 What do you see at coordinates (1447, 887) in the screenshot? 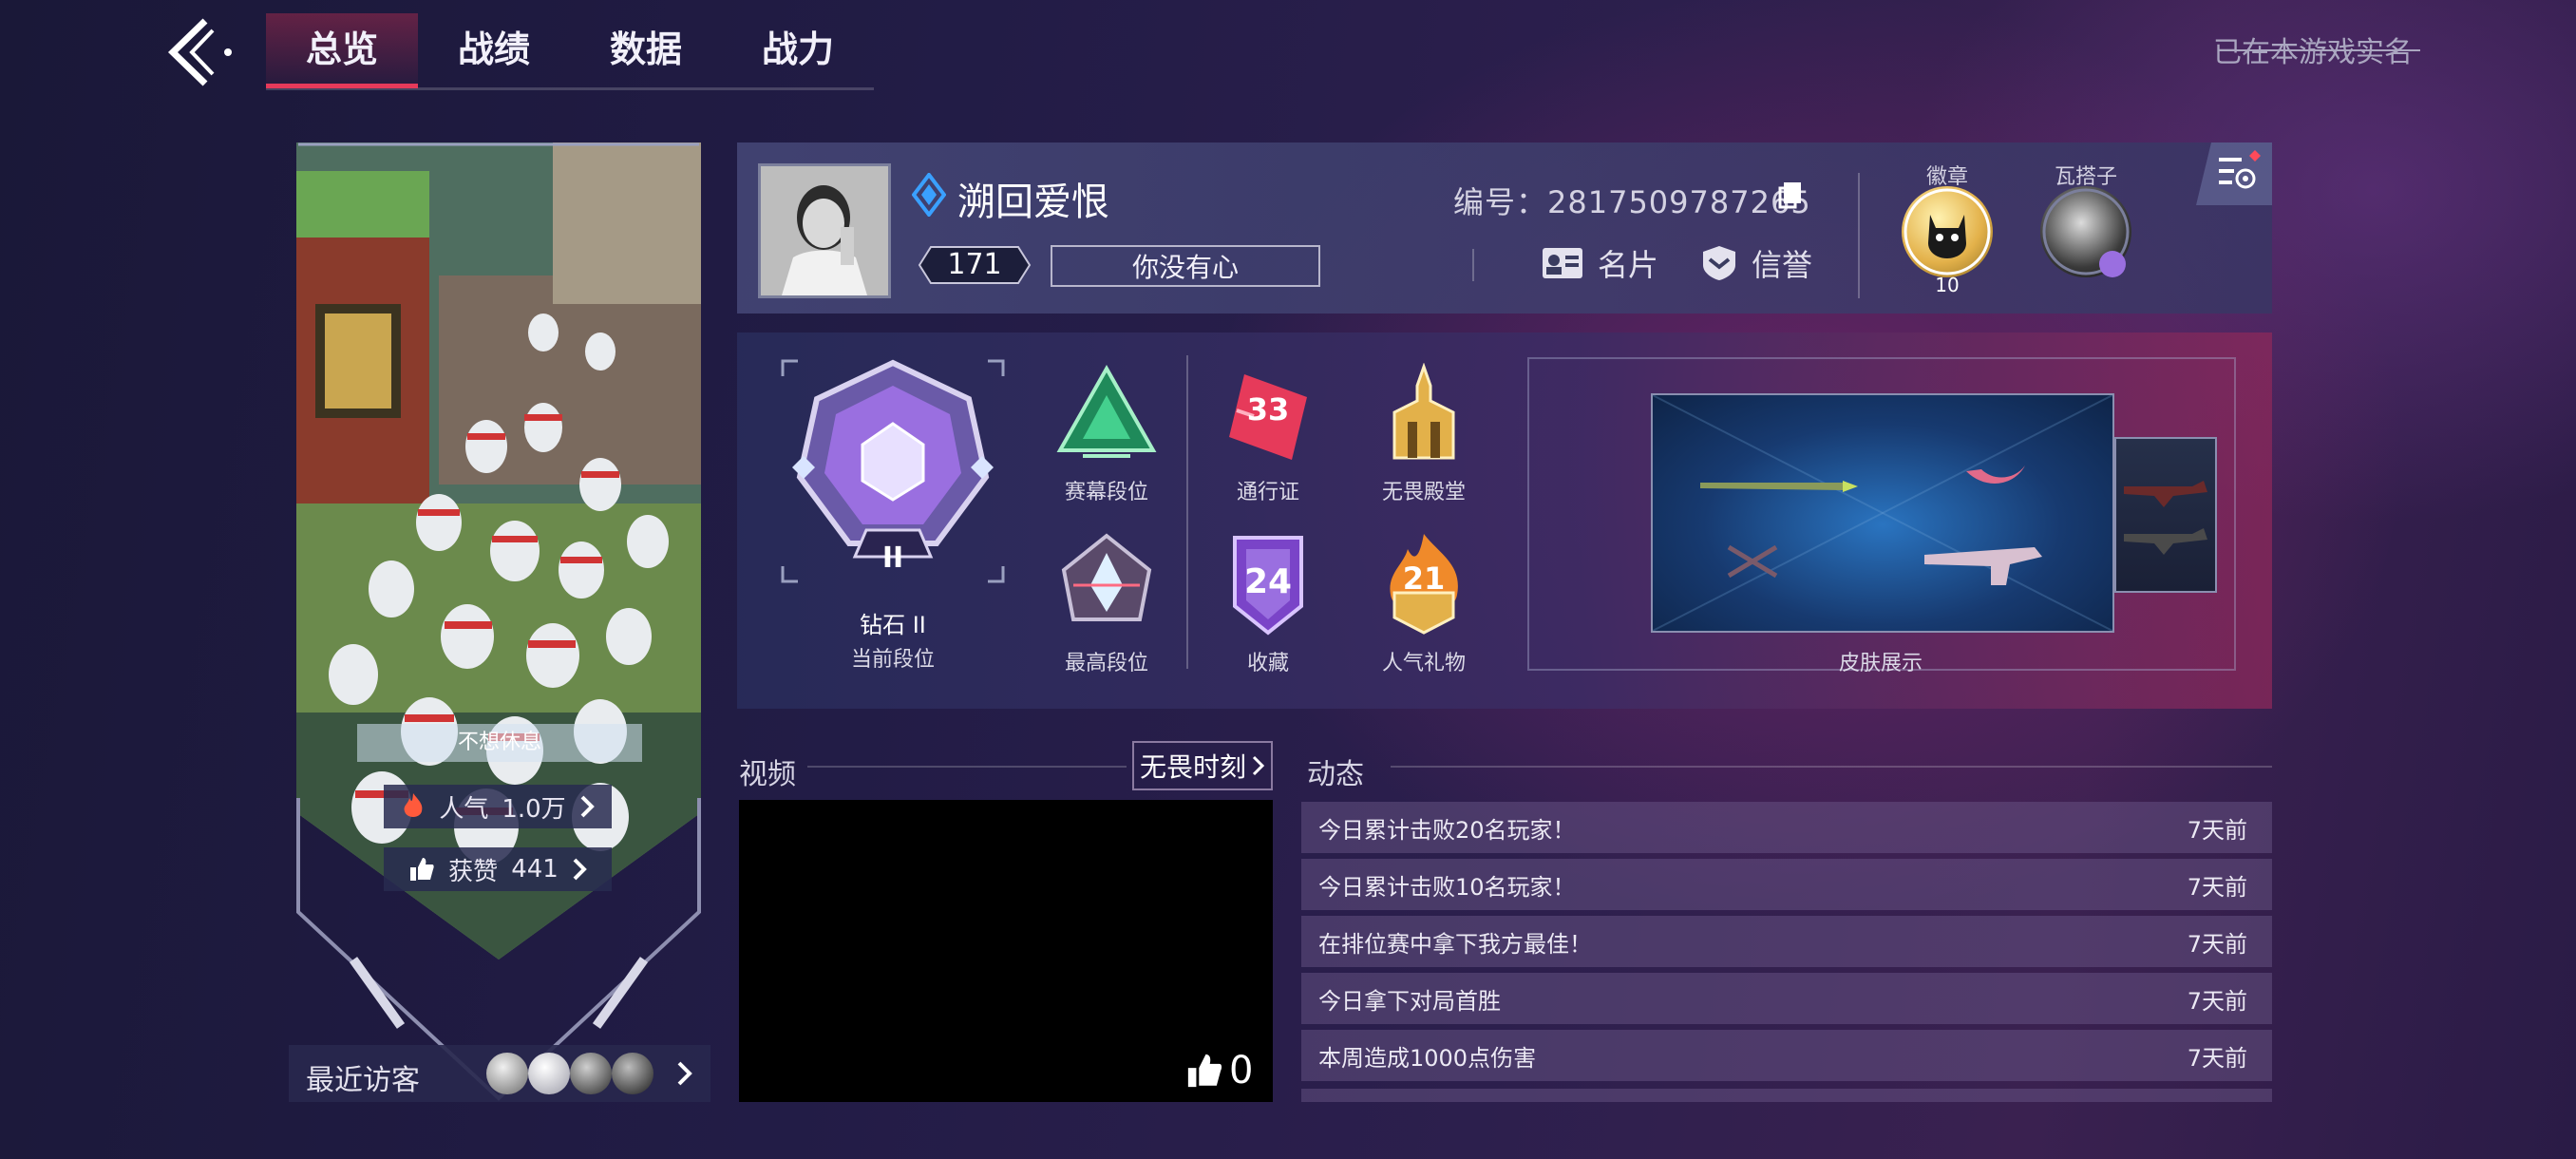
I see `feed-item-text: 今日累计击败10名玩家！` at bounding box center [1447, 887].